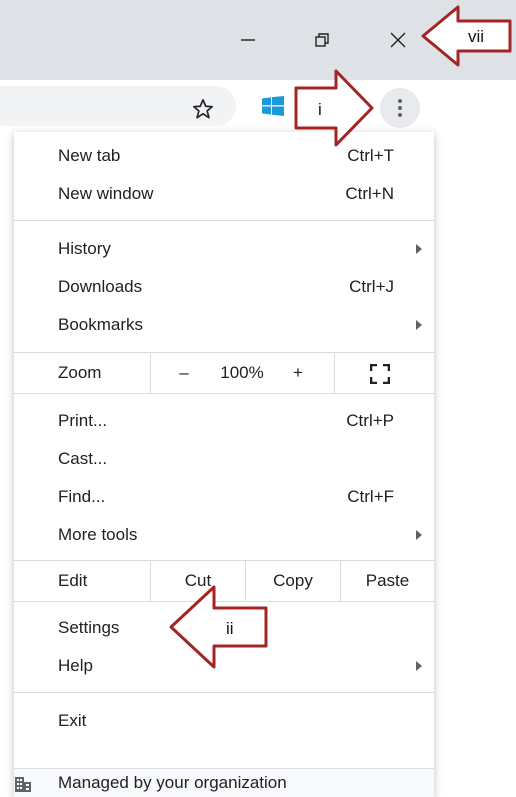 This screenshot has width=516, height=797. I want to click on browser-toolbar, so click(258, 108).